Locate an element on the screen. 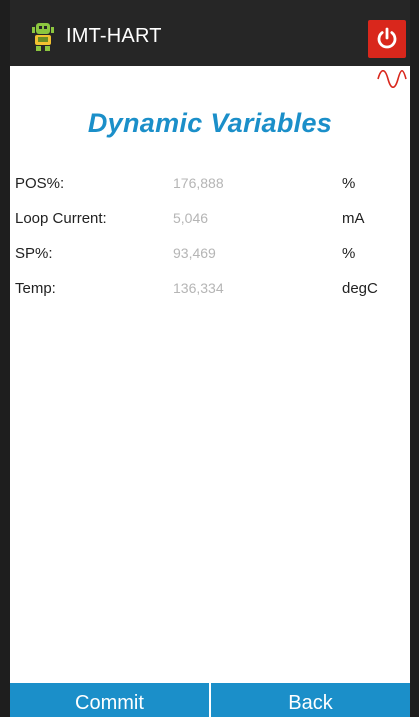 The image size is (419, 717). app-bar: IMT-HART is located at coordinates (210, 33).